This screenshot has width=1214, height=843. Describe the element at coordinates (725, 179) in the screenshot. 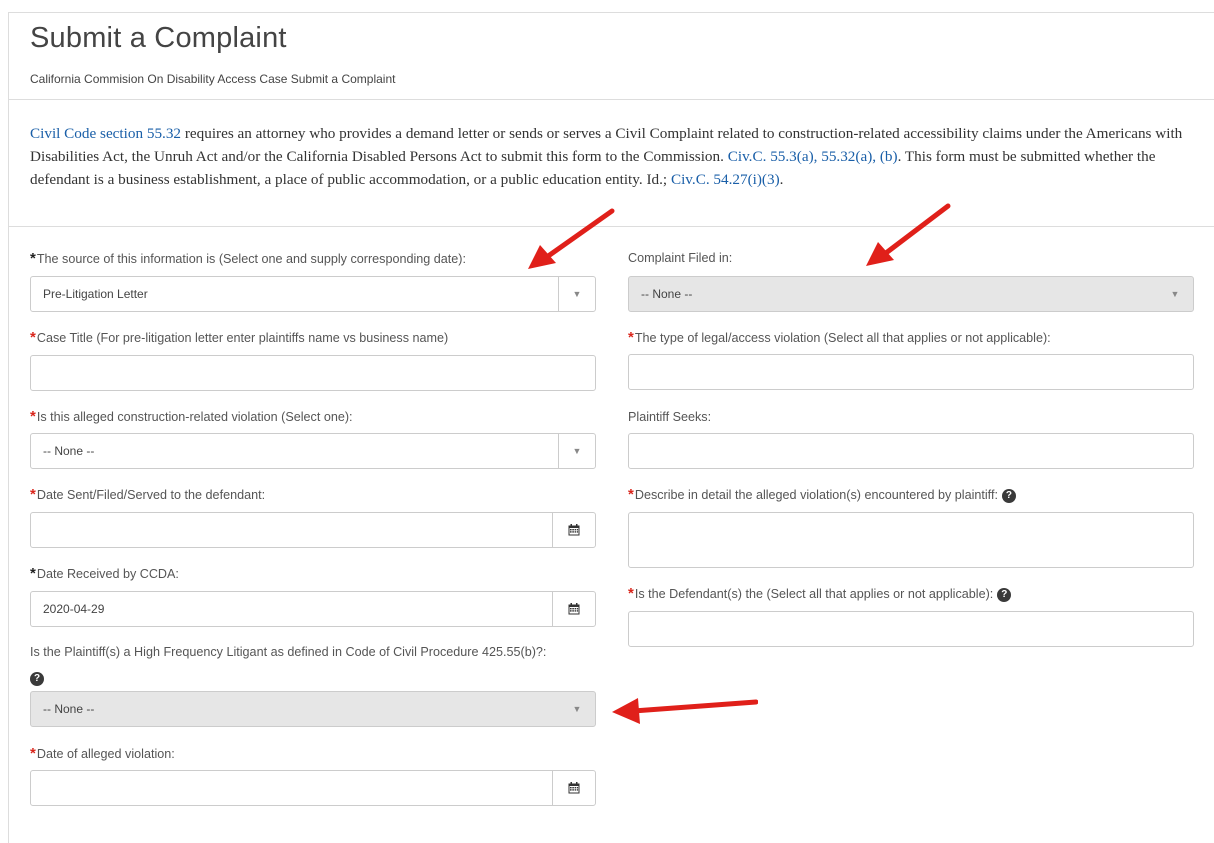

I see `civ-c-54-link: Civ.C. 54.27(i)(3)` at that location.